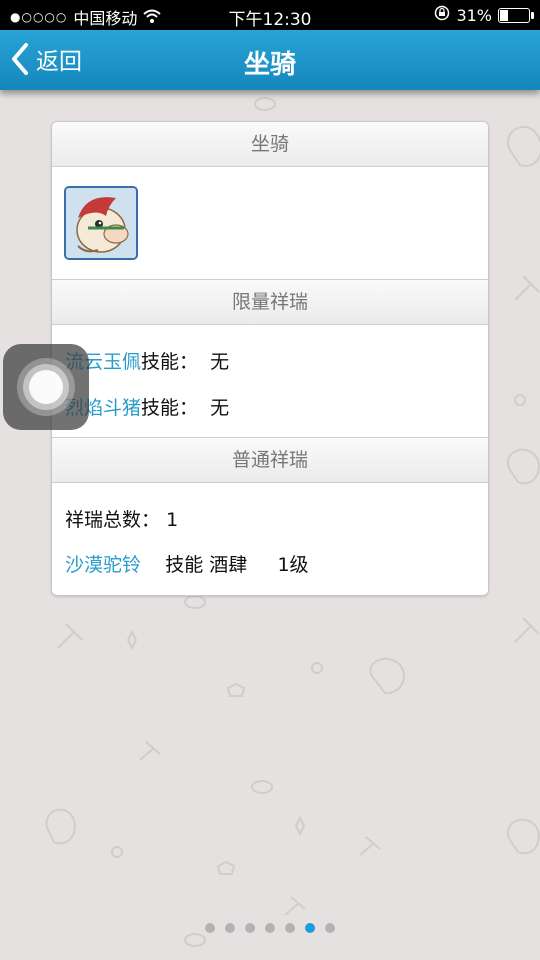 The height and width of the screenshot is (960, 540). Describe the element at coordinates (269, 65) in the screenshot. I see `page-title: 坐骑` at that location.